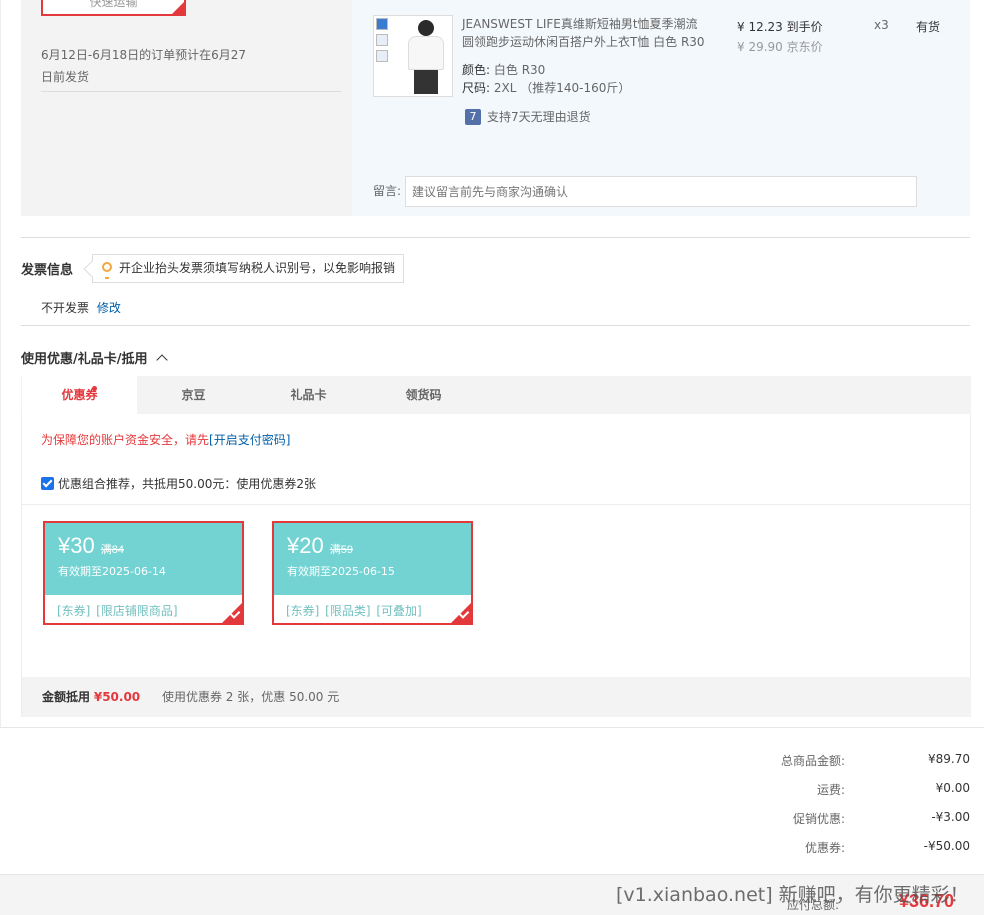  Describe the element at coordinates (949, 759) in the screenshot. I see `total-value: ¥89.70` at that location.